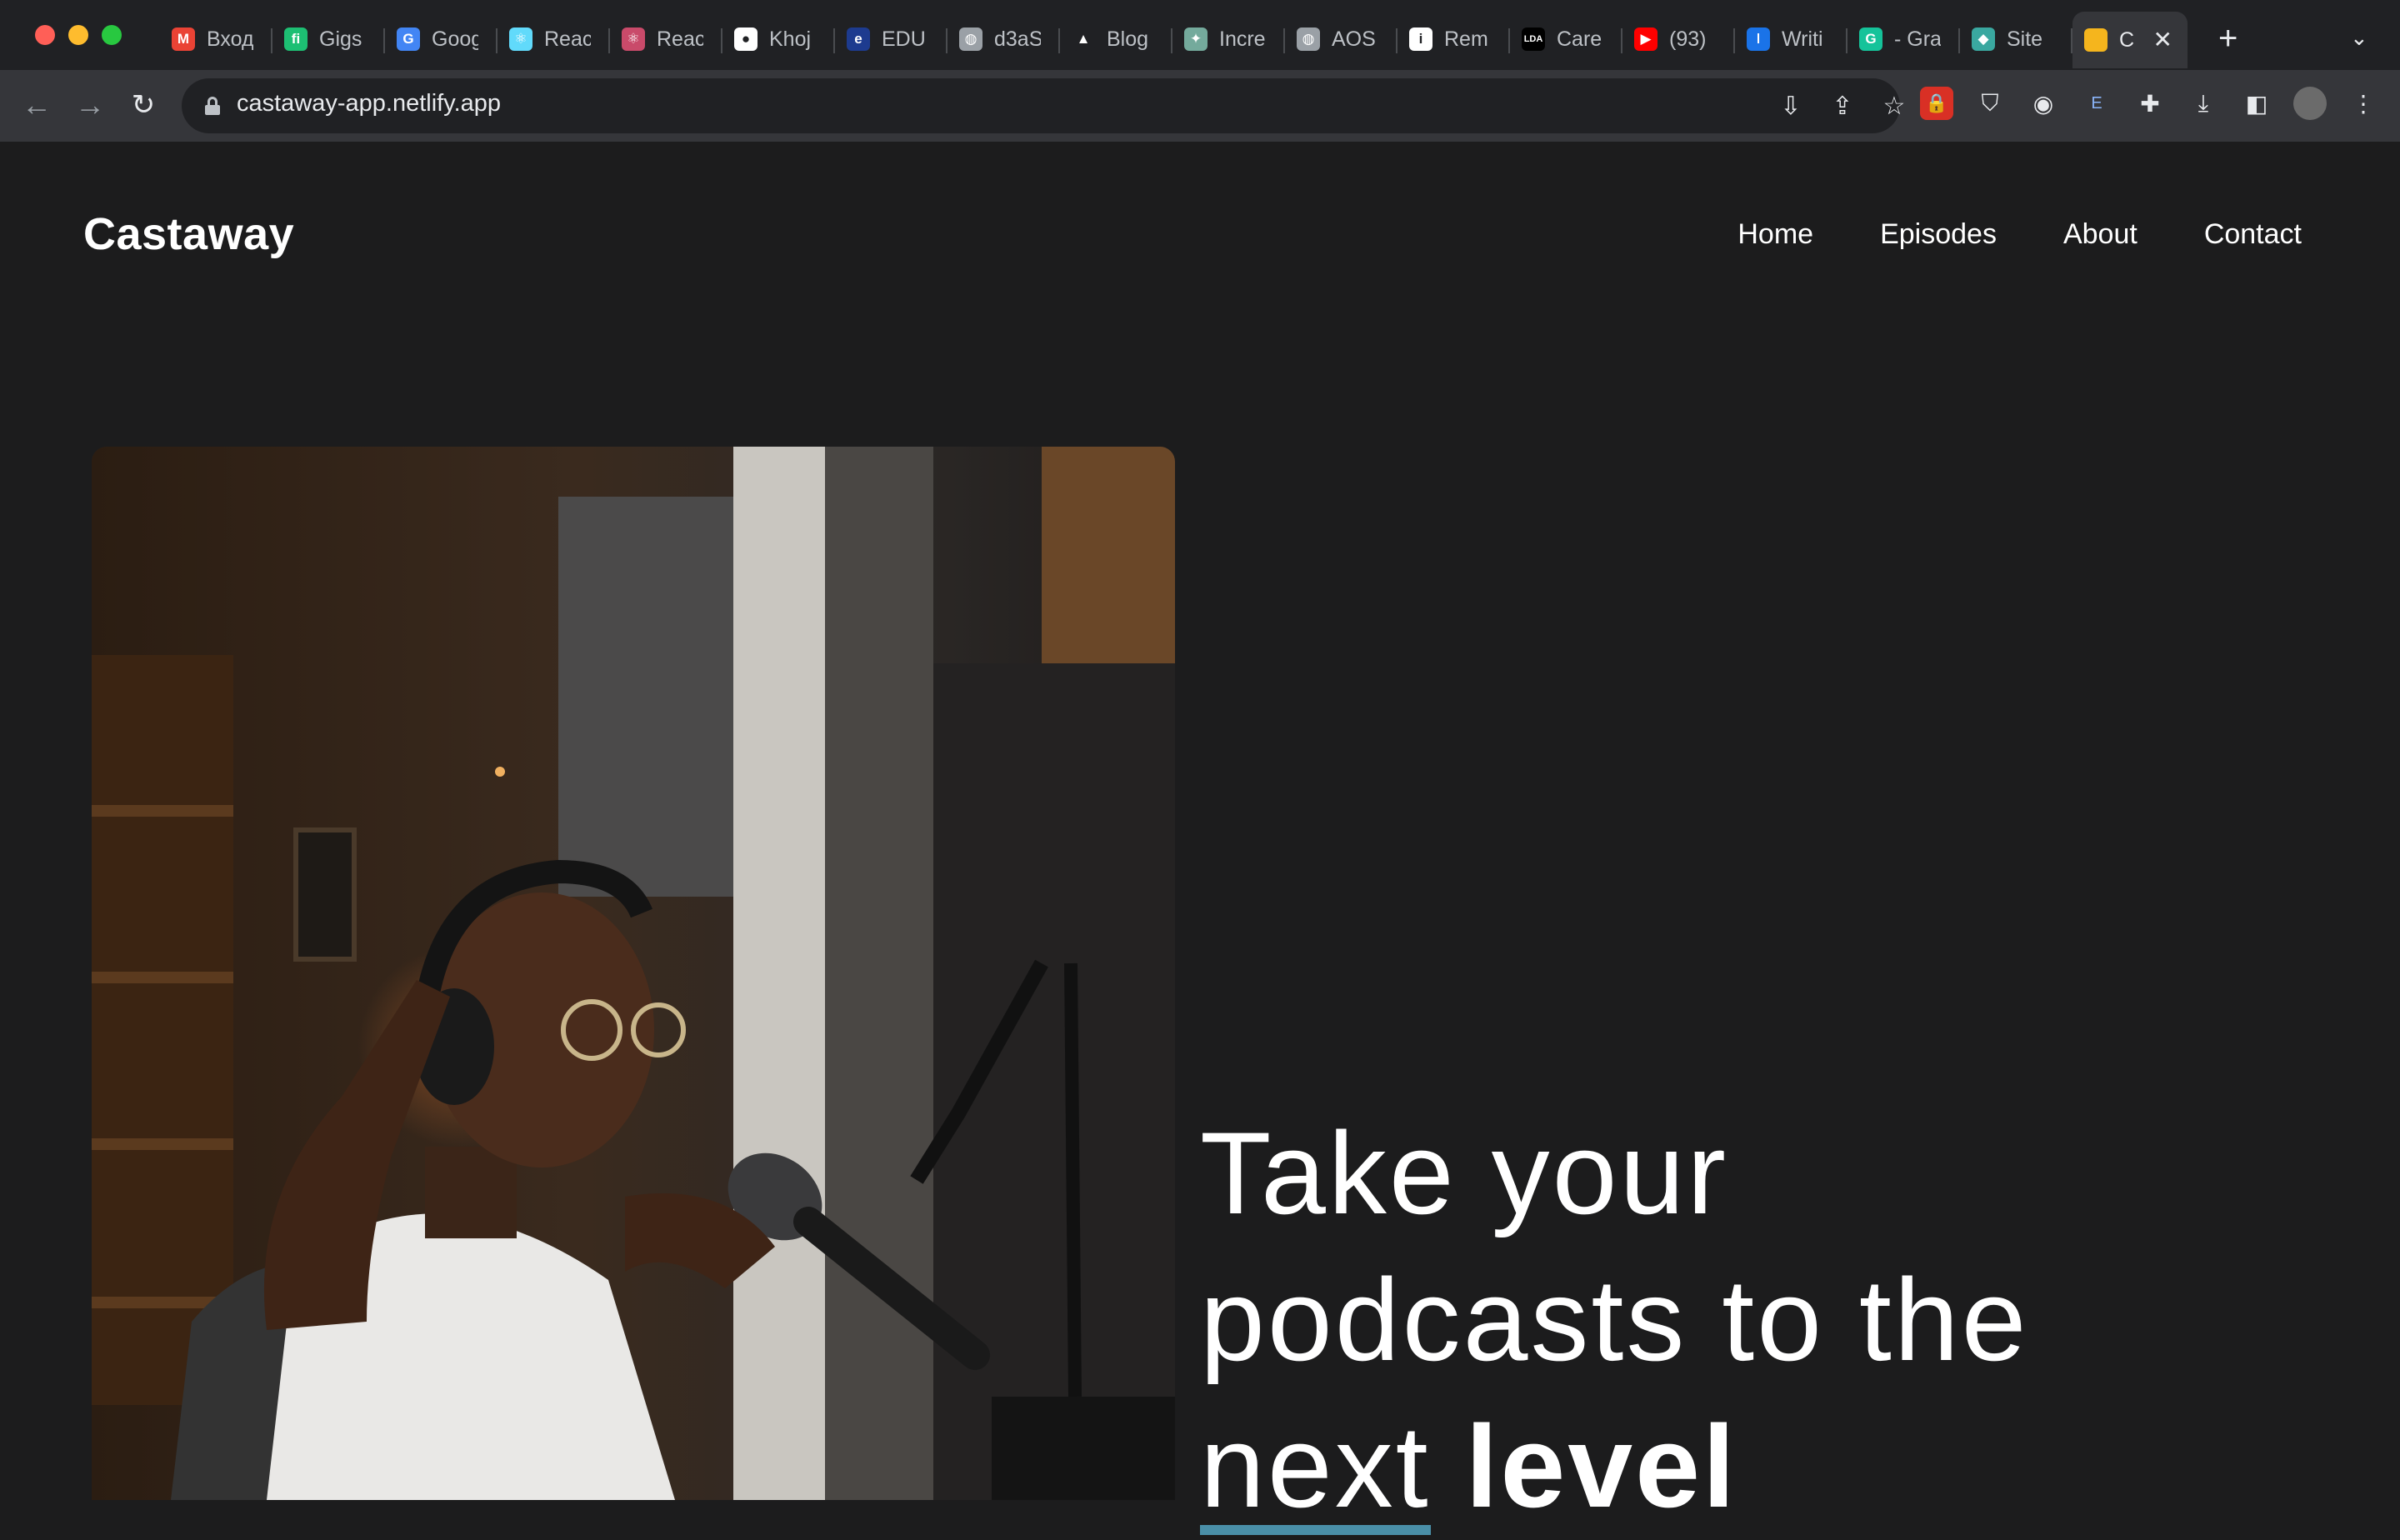  What do you see at coordinates (2043, 103) in the screenshot?
I see `owl-extension-icon: ◉` at bounding box center [2043, 103].